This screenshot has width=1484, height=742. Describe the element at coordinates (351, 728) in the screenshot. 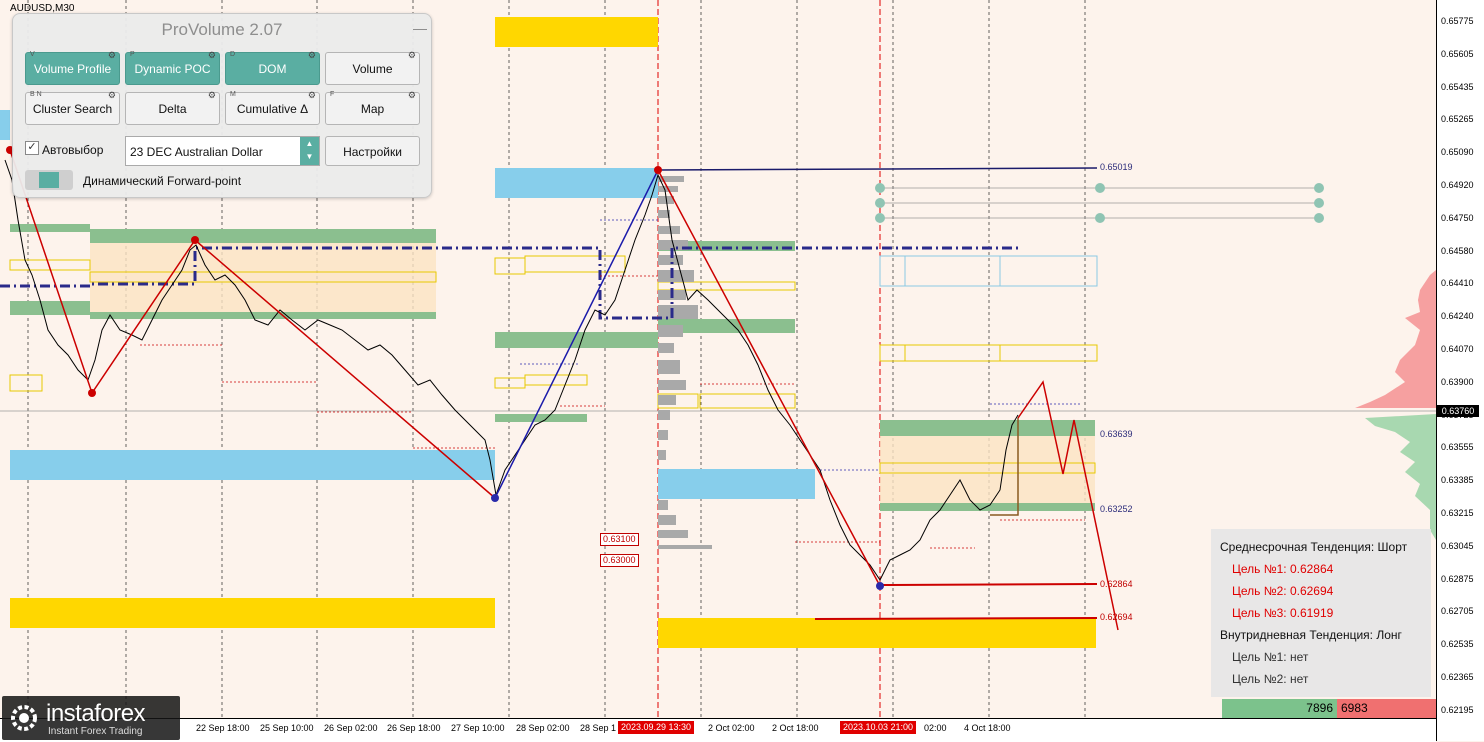

I see `time-label: 26 Sep 02:00` at that location.